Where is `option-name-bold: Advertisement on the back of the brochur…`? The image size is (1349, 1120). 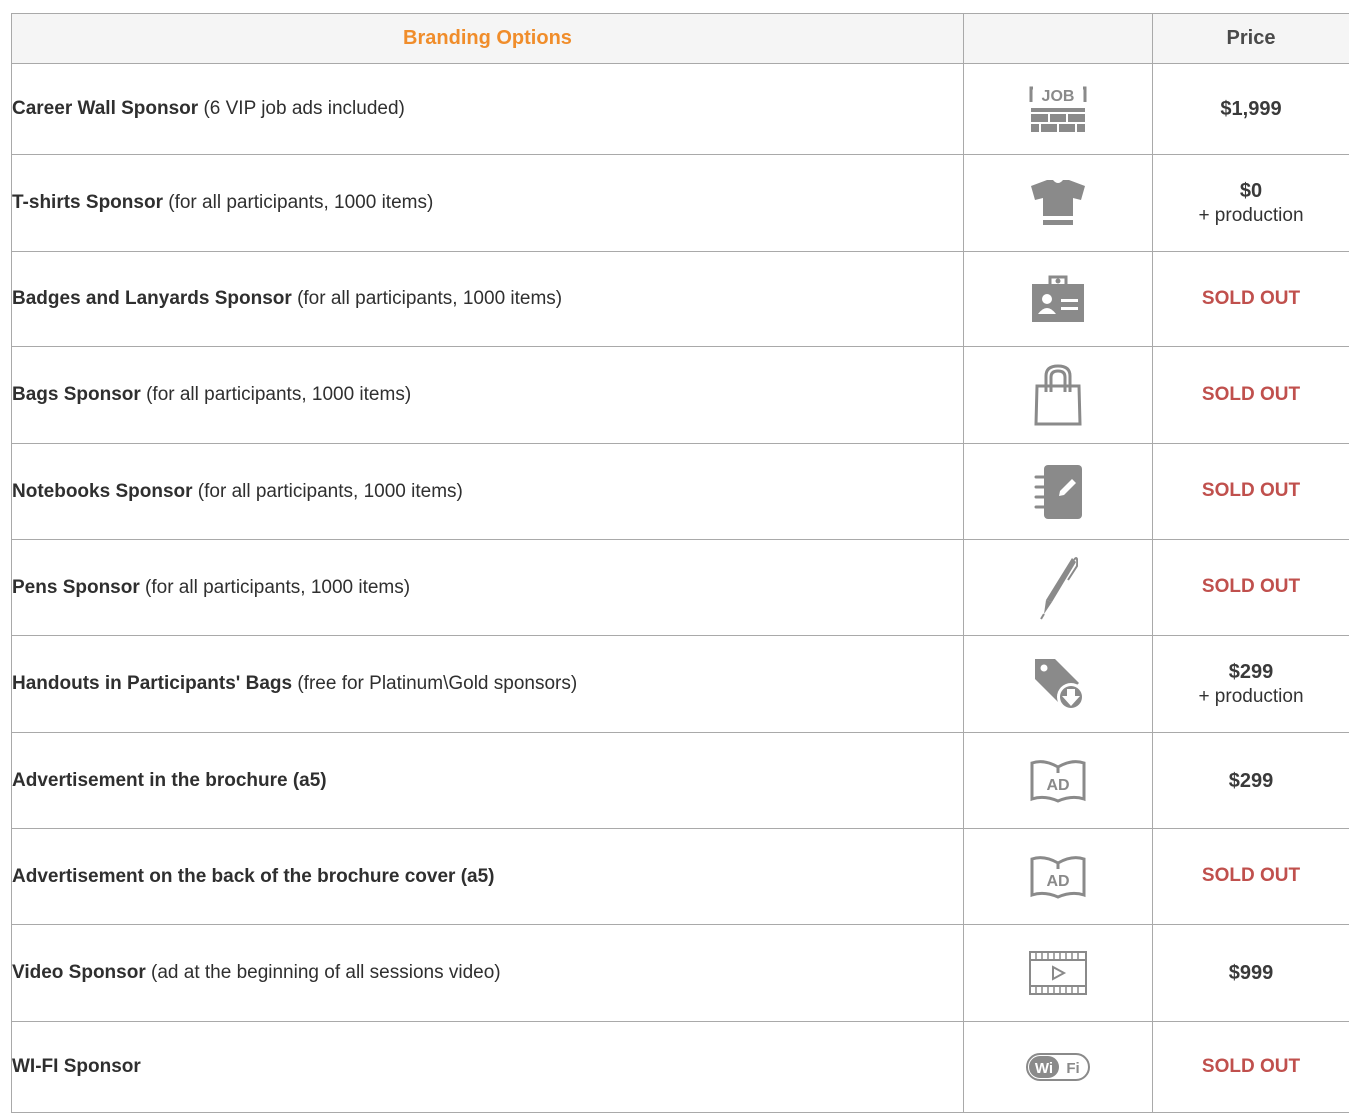
option-name-bold: Advertisement on the back of the brochur… is located at coordinates (253, 876).